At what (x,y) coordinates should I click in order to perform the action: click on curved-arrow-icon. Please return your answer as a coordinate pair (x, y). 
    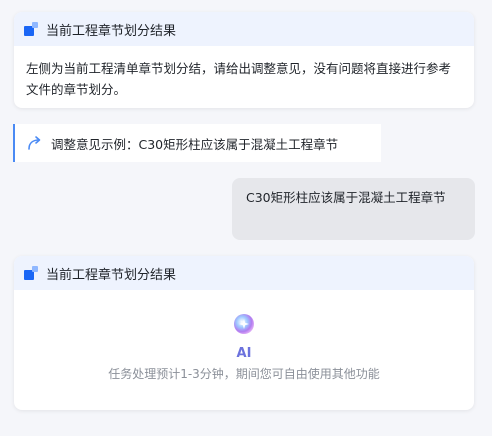
    Looking at the image, I should click on (34, 143).